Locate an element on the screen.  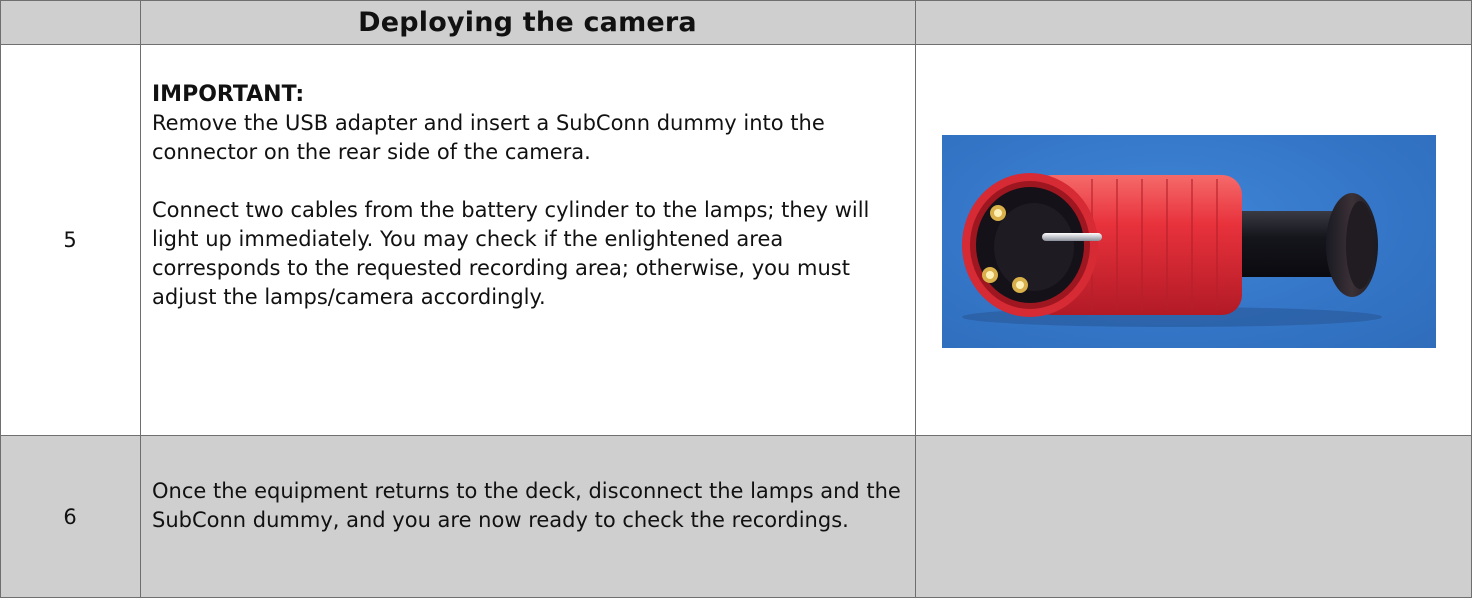
step-number-cell: 6 is located at coordinates (70, 516).